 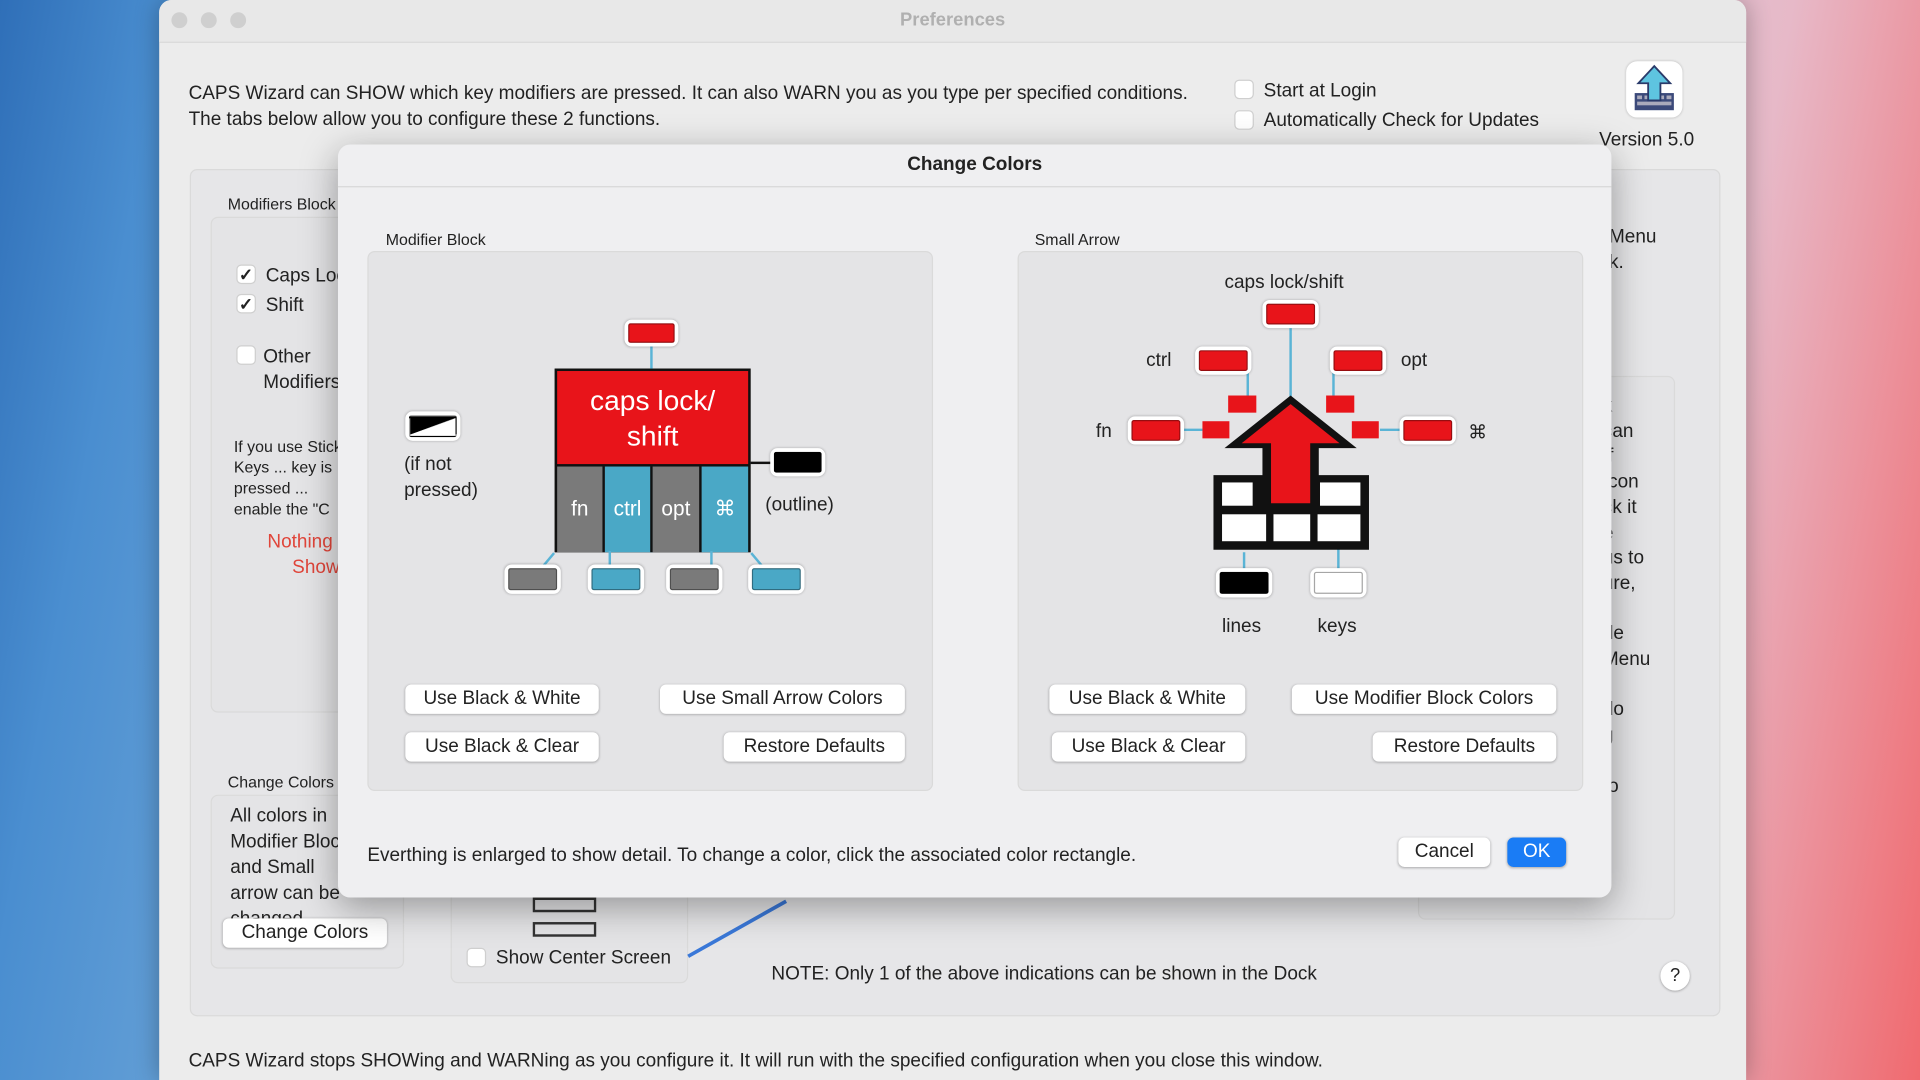 I want to click on show-center-screen-label: Show Center Screen, so click(x=583, y=958).